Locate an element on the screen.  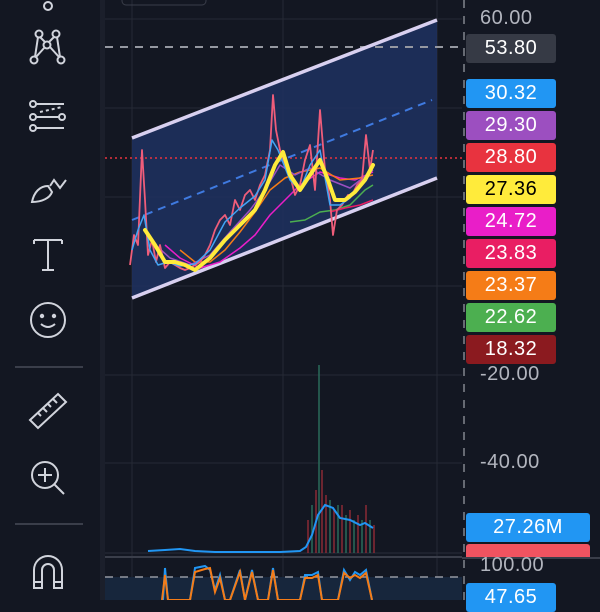
price-label: 23.37 is located at coordinates (511, 285).